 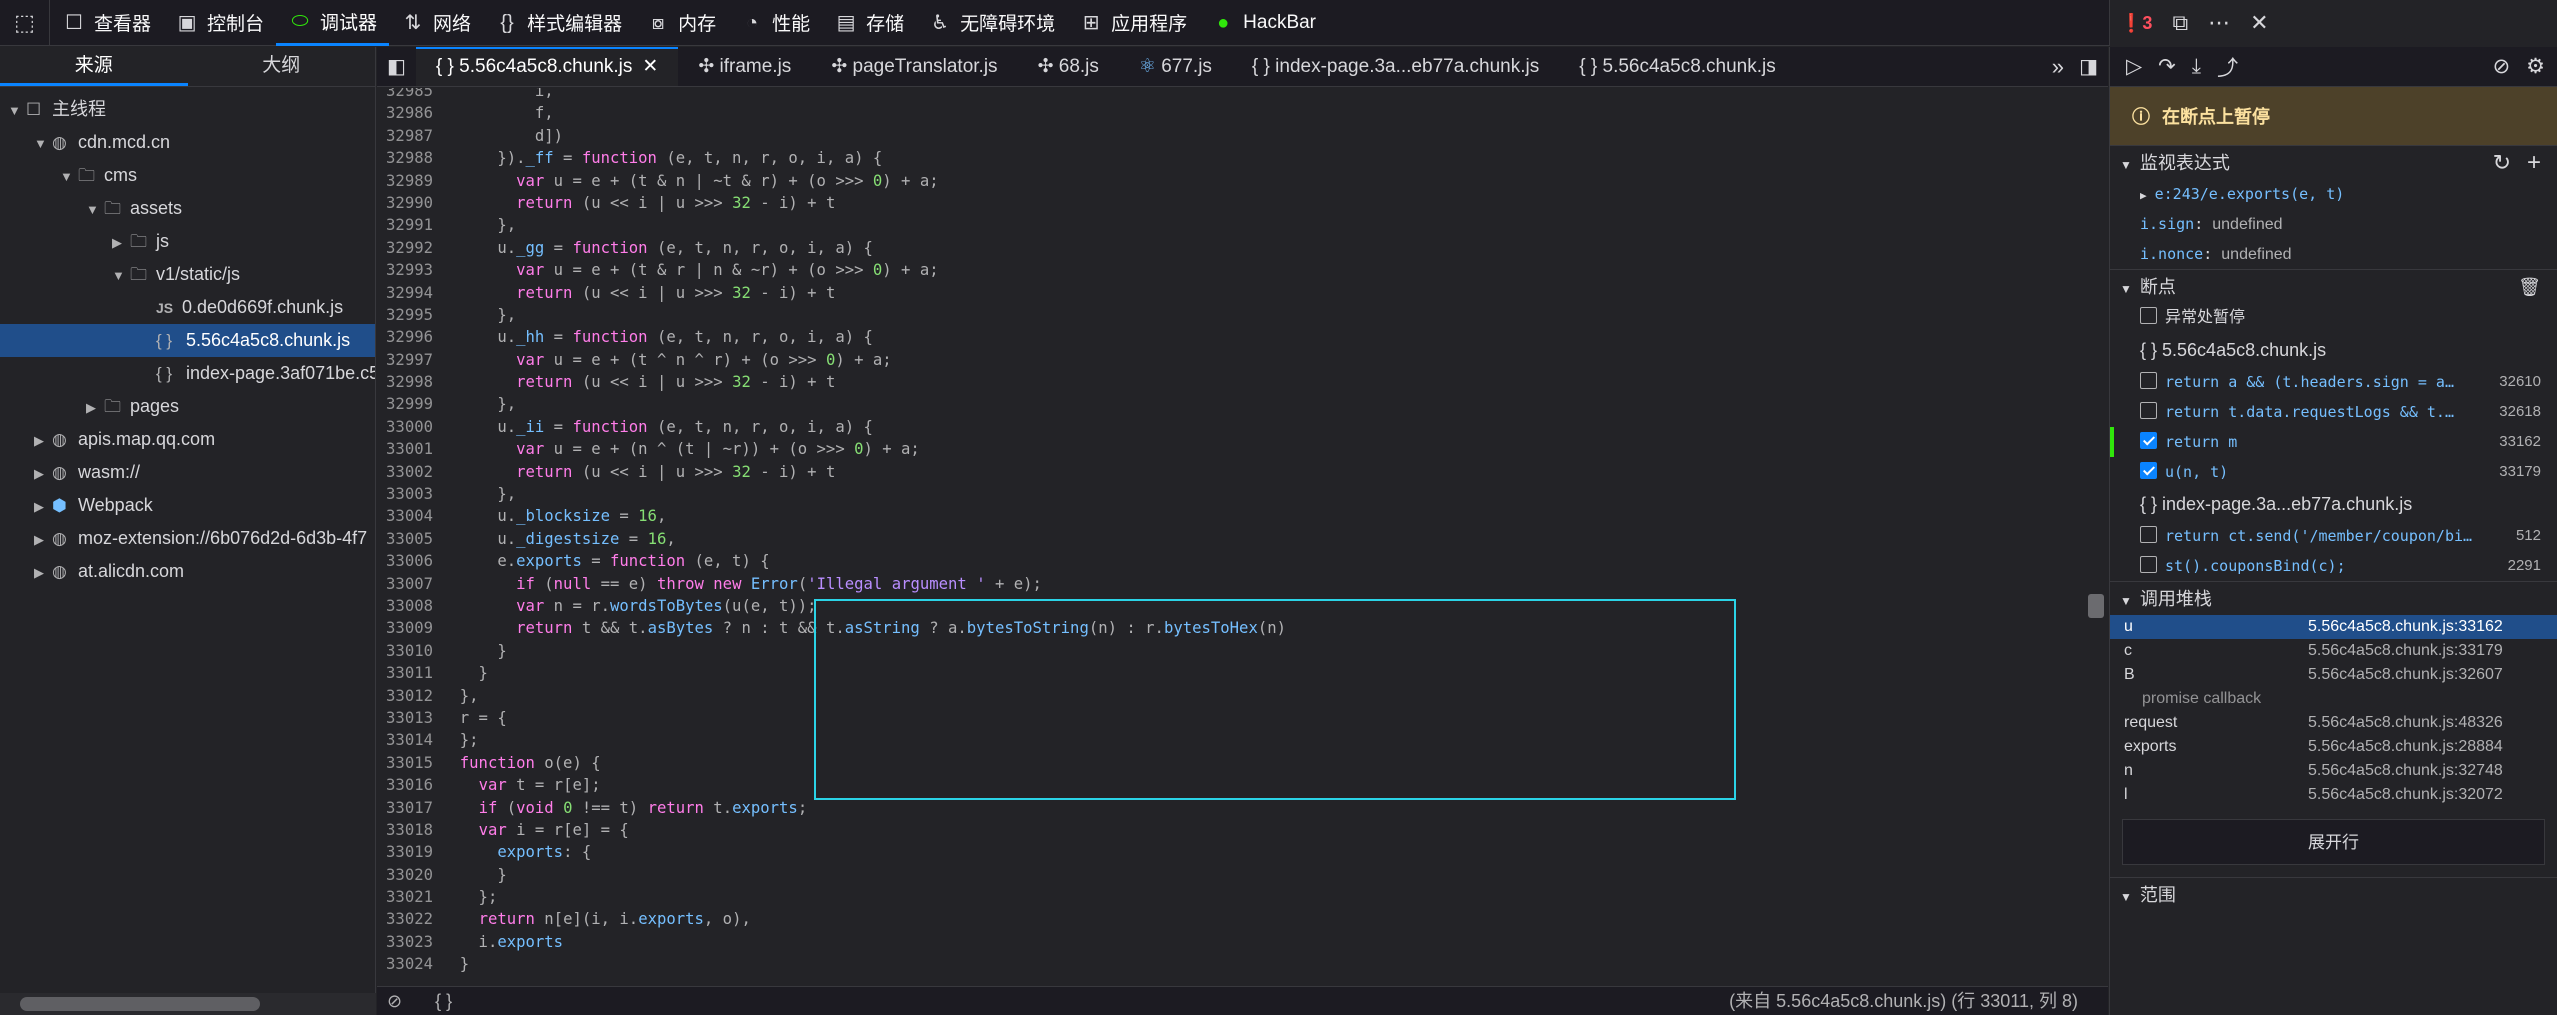 I want to click on step-in-icon: ⤓, so click(x=2196, y=67).